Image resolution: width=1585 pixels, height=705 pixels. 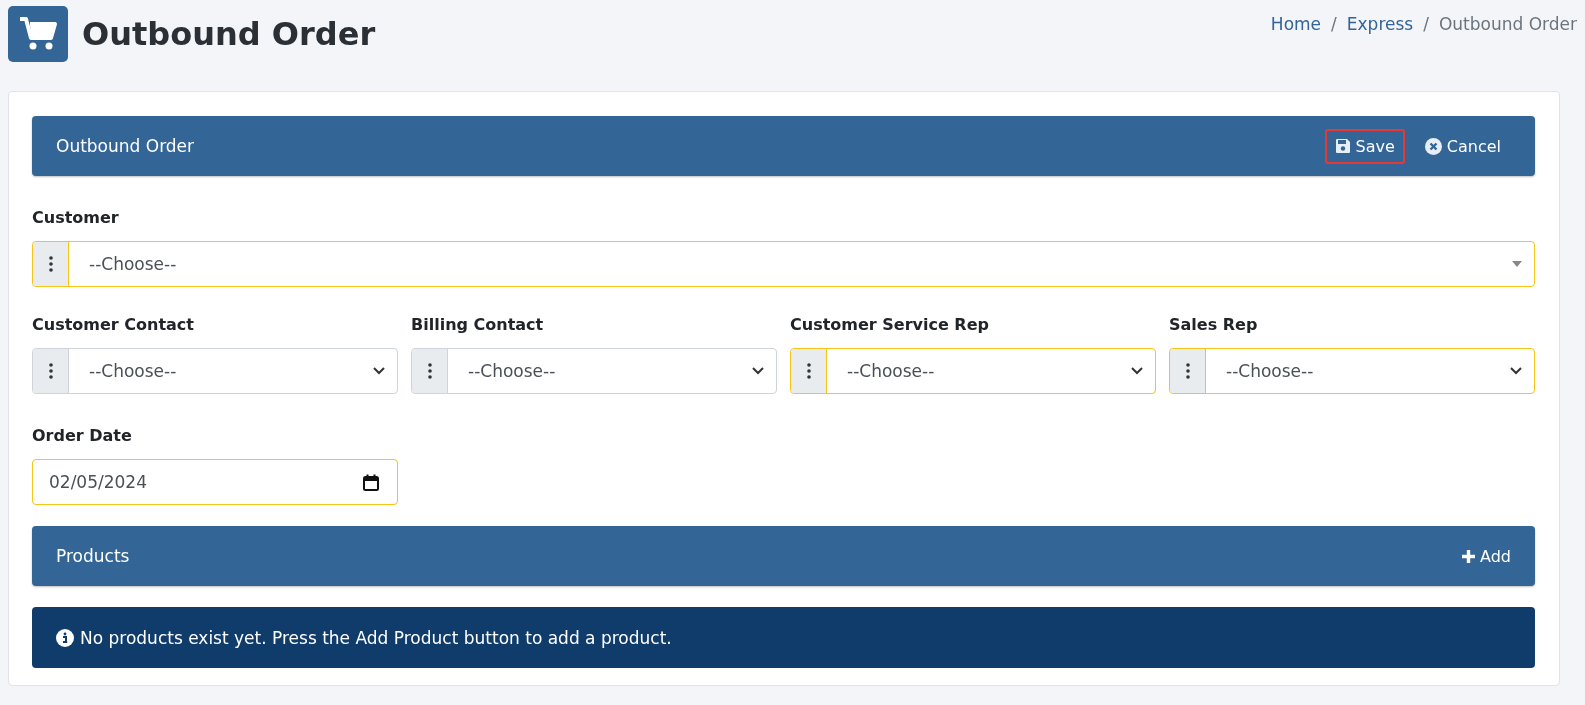 I want to click on breadcrumb-link: Outbound Order, so click(x=1507, y=24).